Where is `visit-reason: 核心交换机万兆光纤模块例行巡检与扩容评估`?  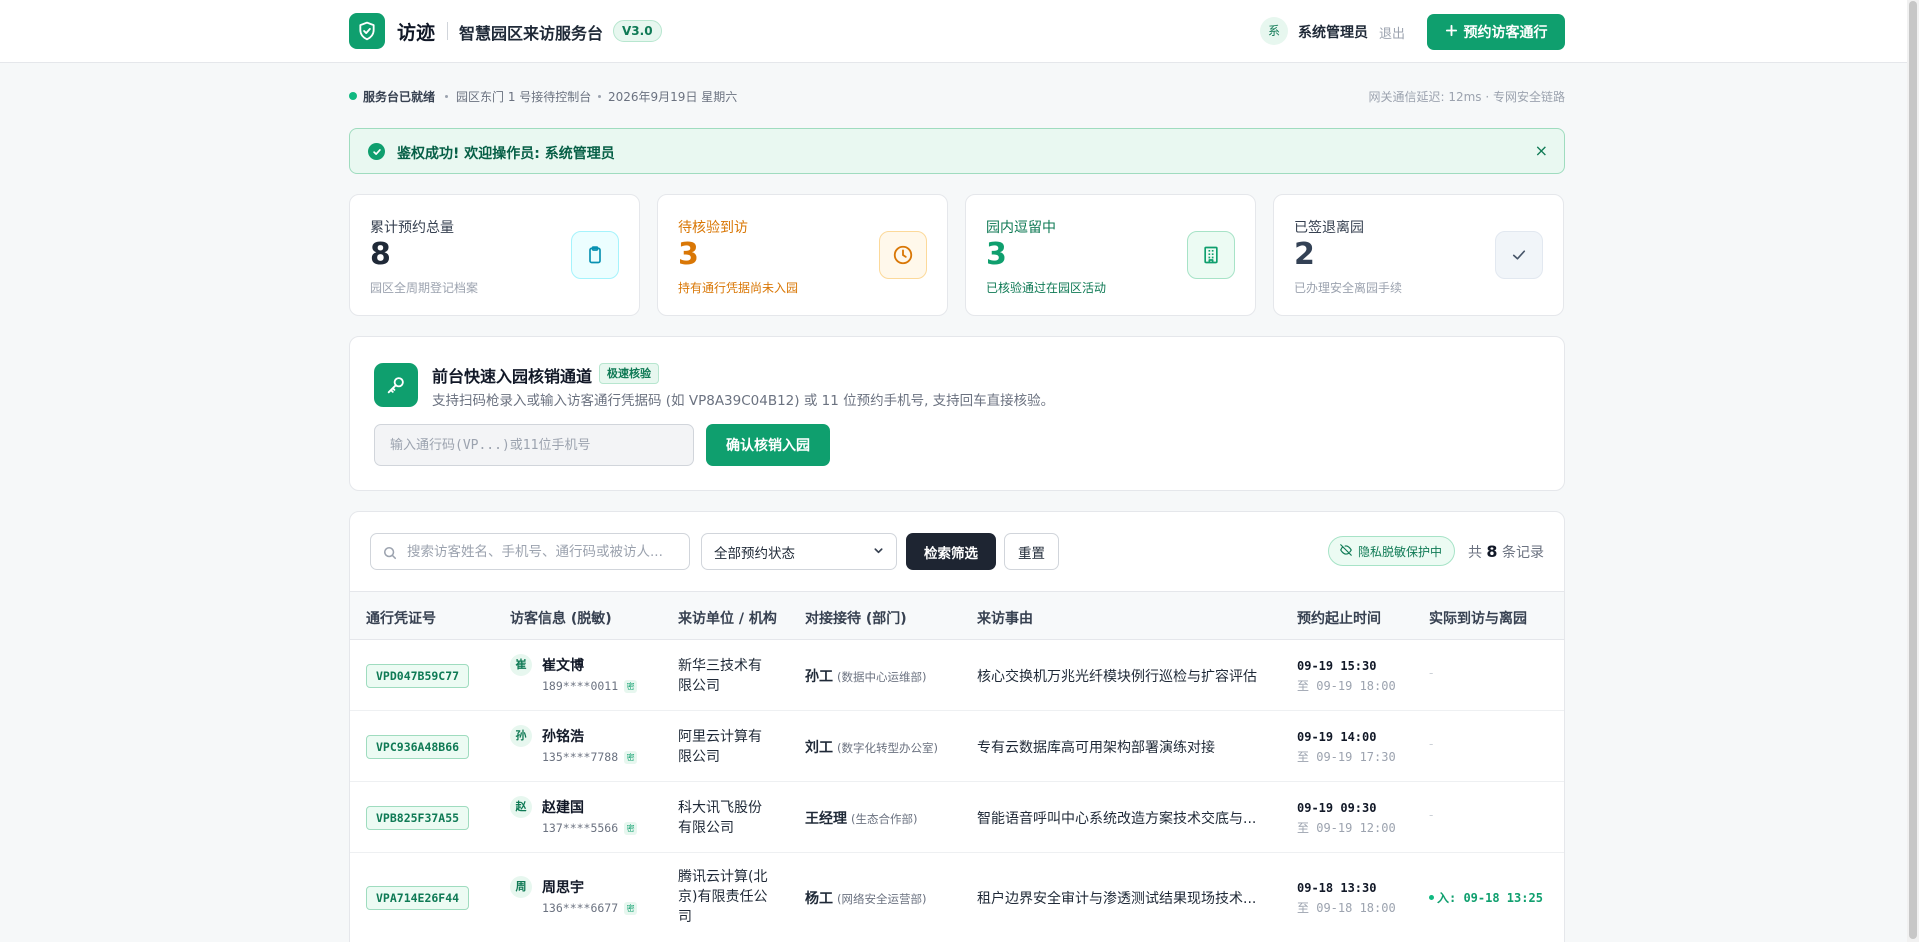 visit-reason: 核心交换机万兆光纤模块例行巡检与扩容评估 is located at coordinates (1117, 677).